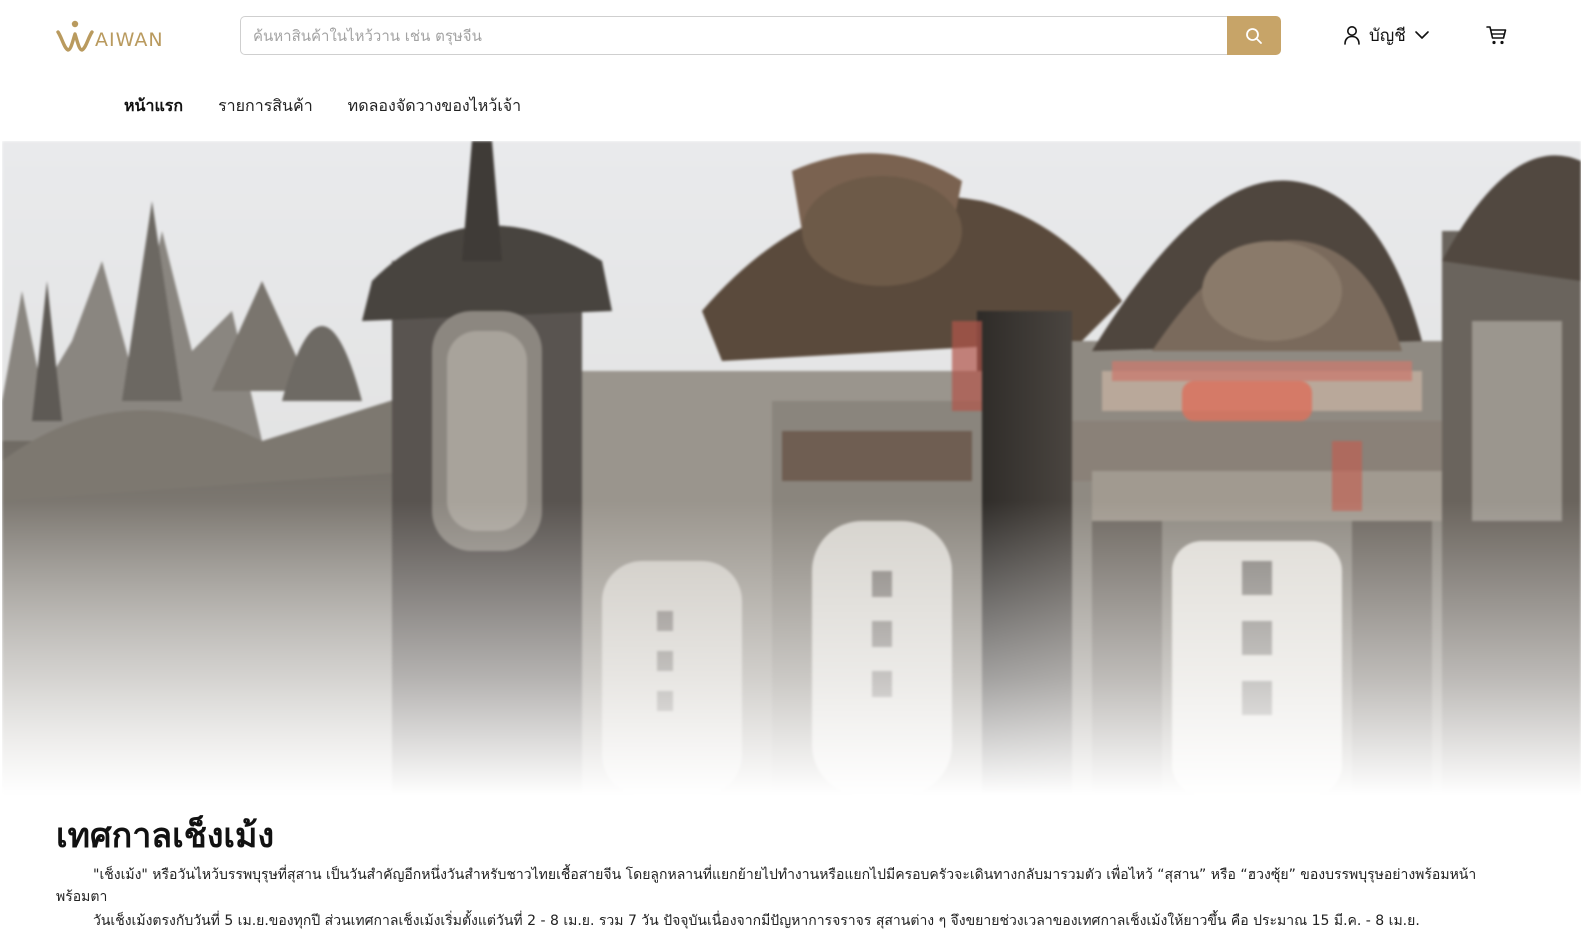  I want to click on search-bar, so click(760, 35).